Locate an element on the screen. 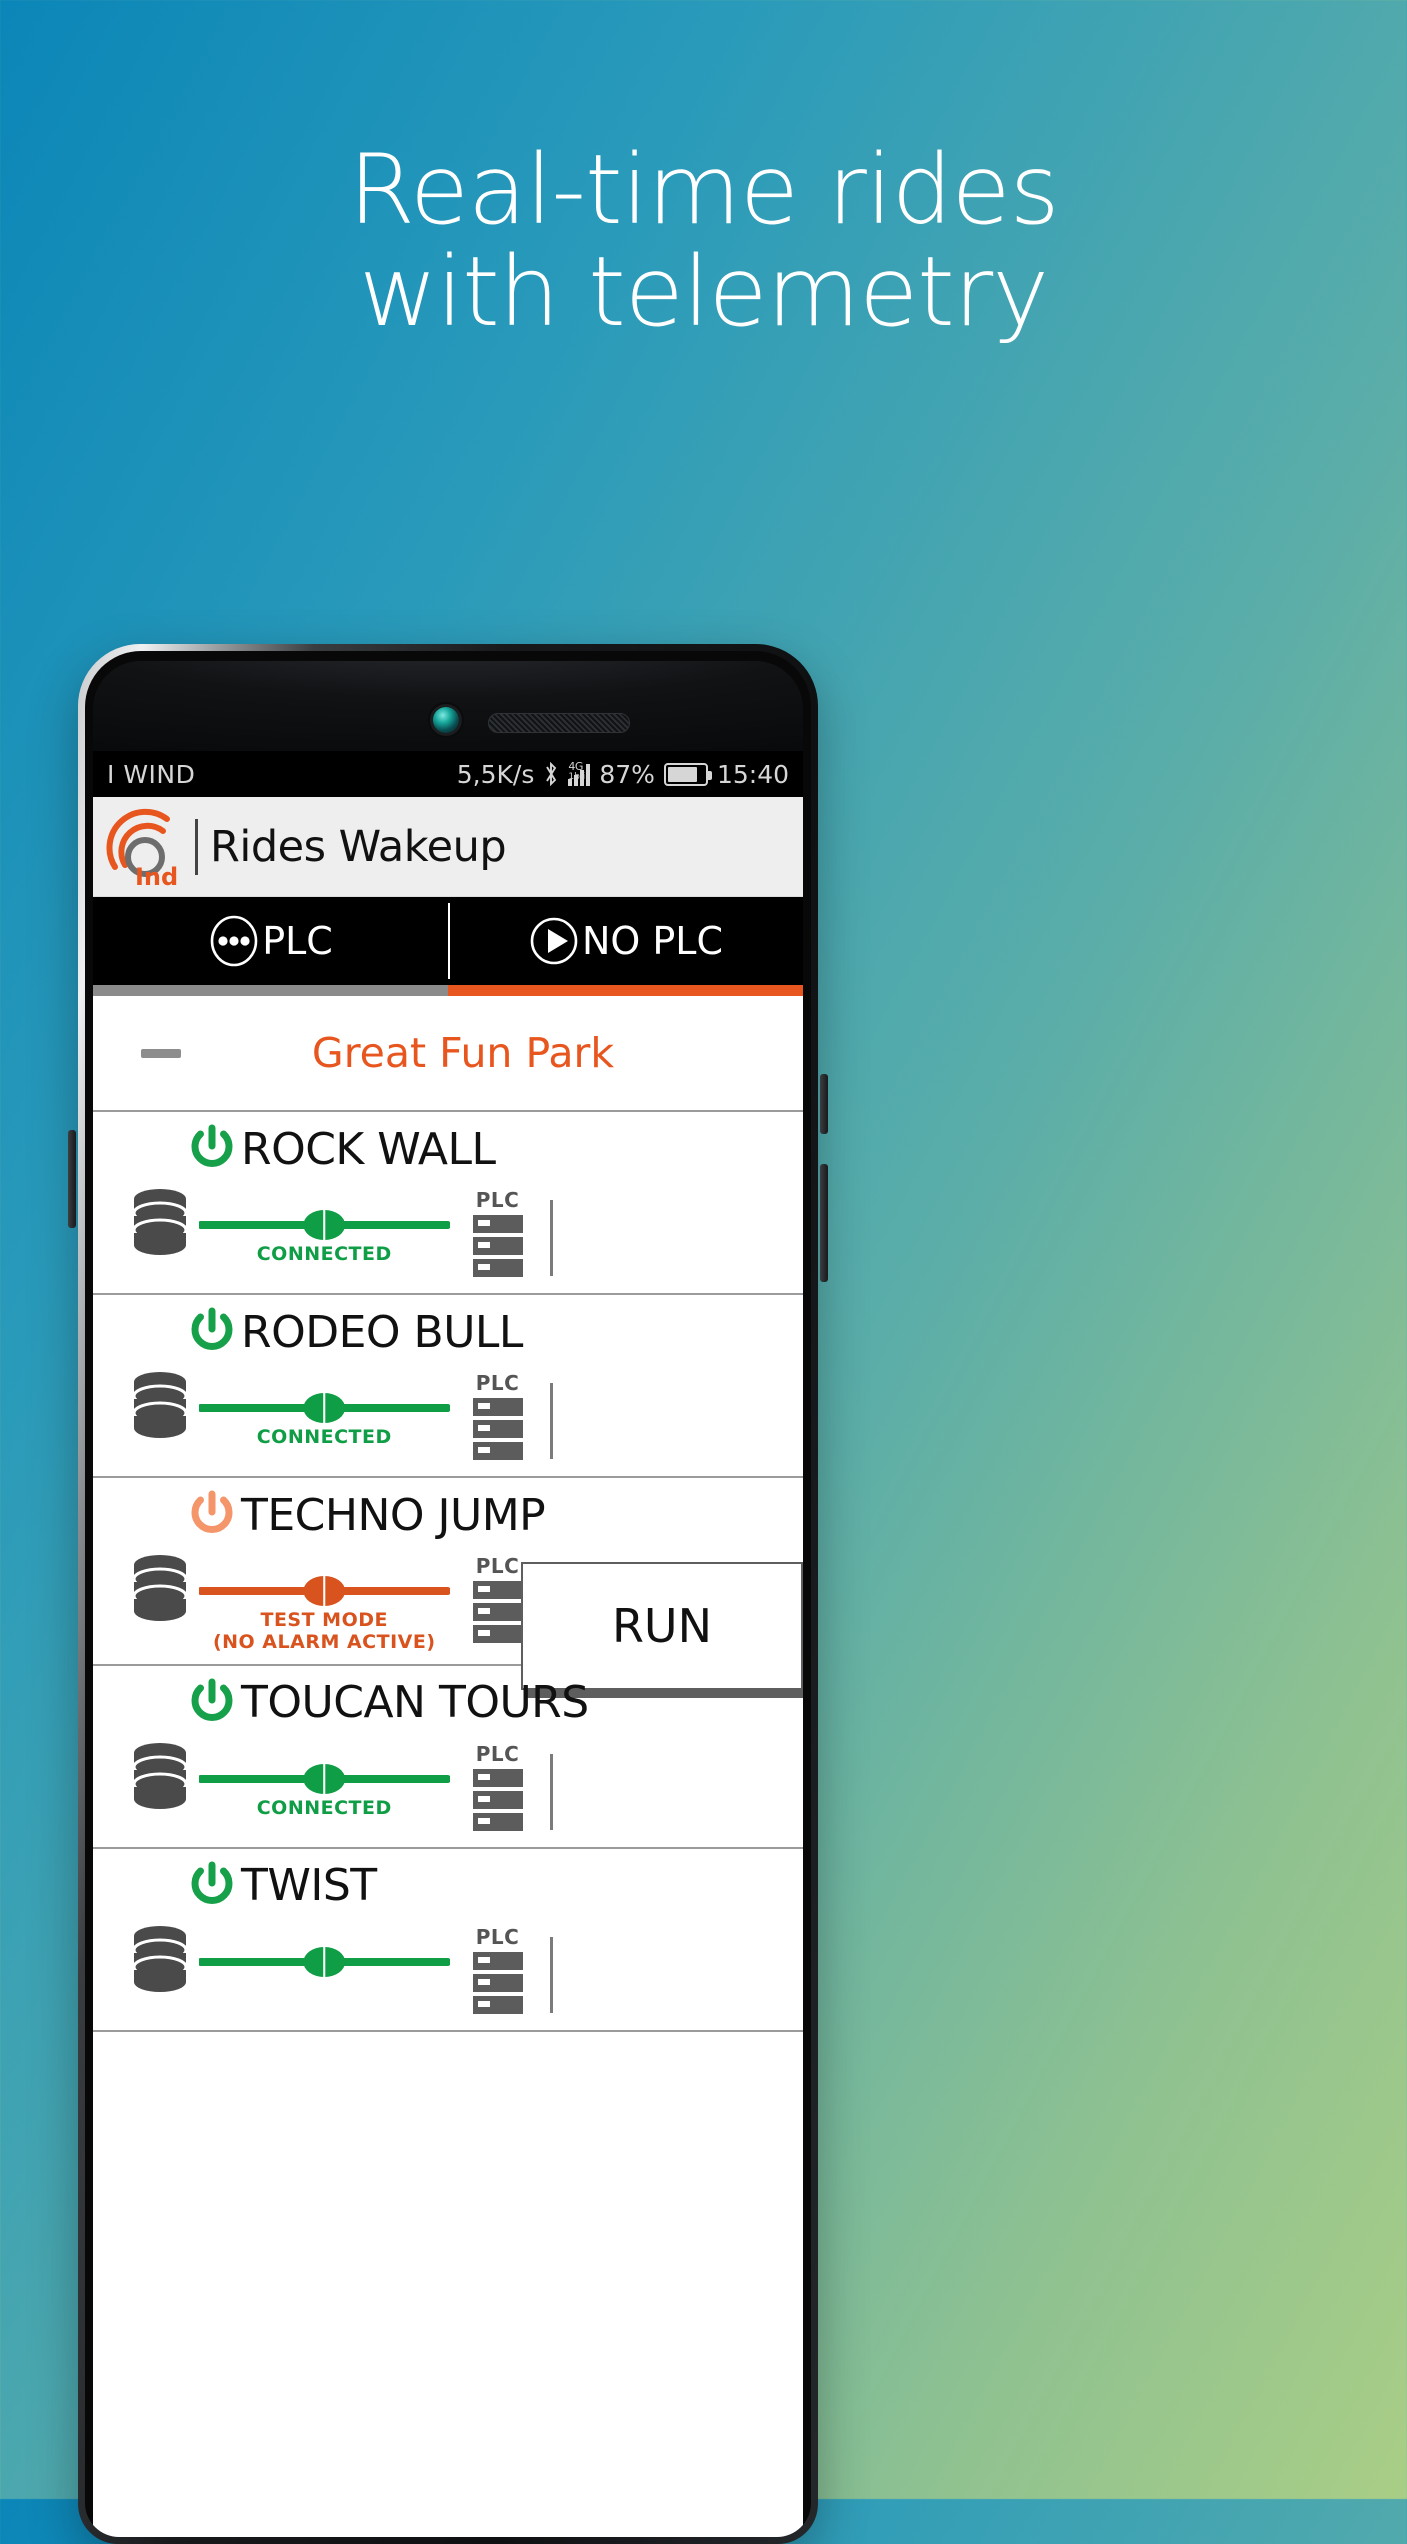  play-circle-icon is located at coordinates (554, 941).